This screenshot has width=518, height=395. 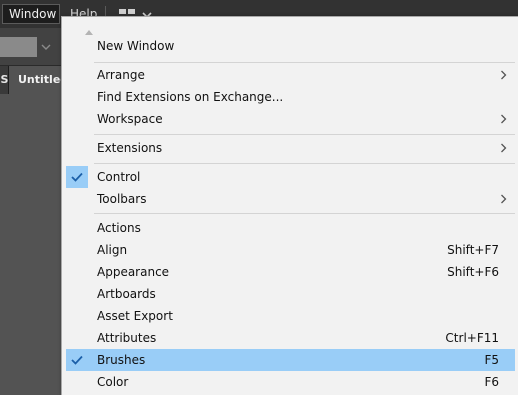 I want to click on style-swatch, so click(x=18, y=47).